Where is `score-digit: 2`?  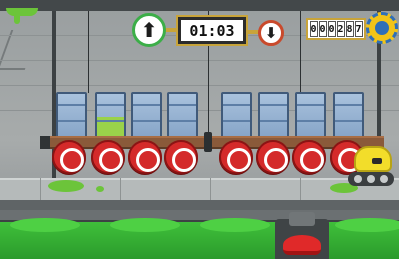 score-digit: 2 is located at coordinates (340, 29).